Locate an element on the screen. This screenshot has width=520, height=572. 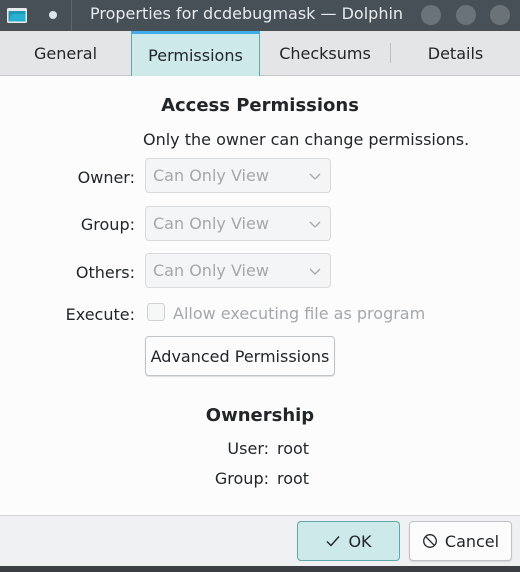
checkmark-icon is located at coordinates (333, 541).